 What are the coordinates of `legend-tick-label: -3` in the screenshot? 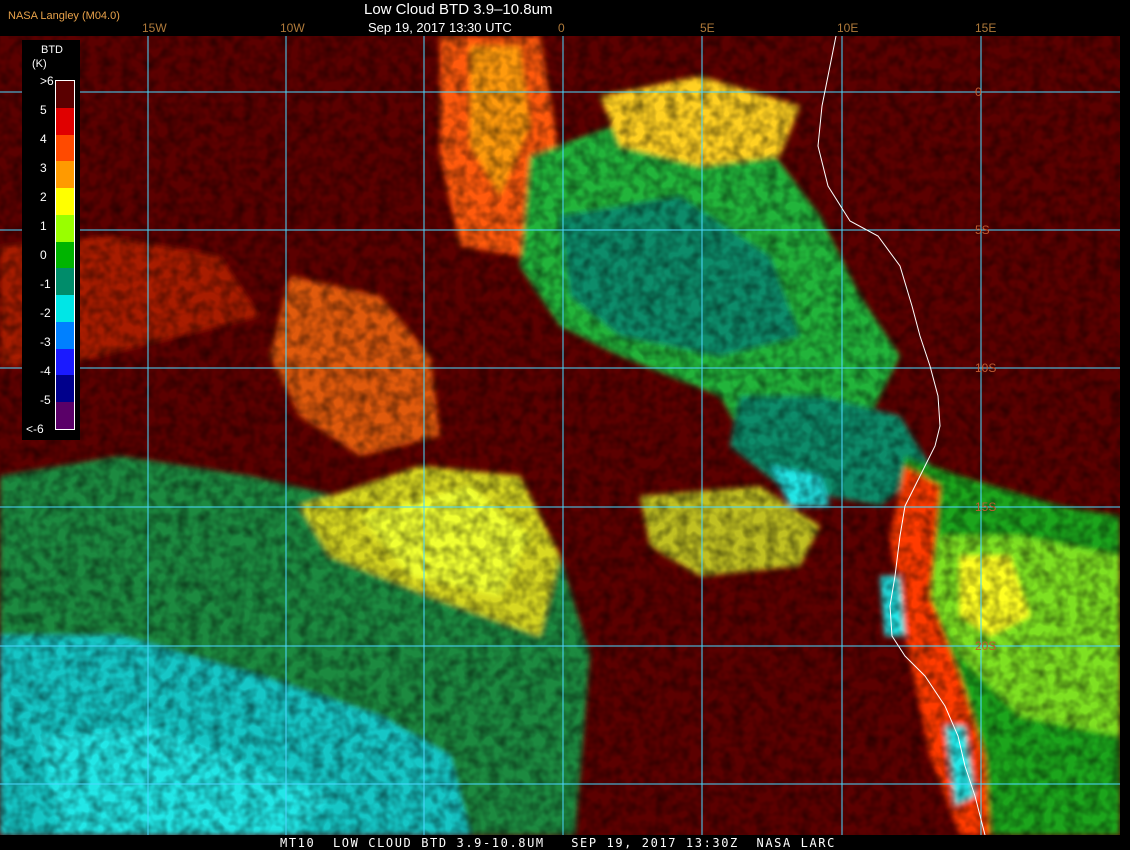 It's located at (45, 342).